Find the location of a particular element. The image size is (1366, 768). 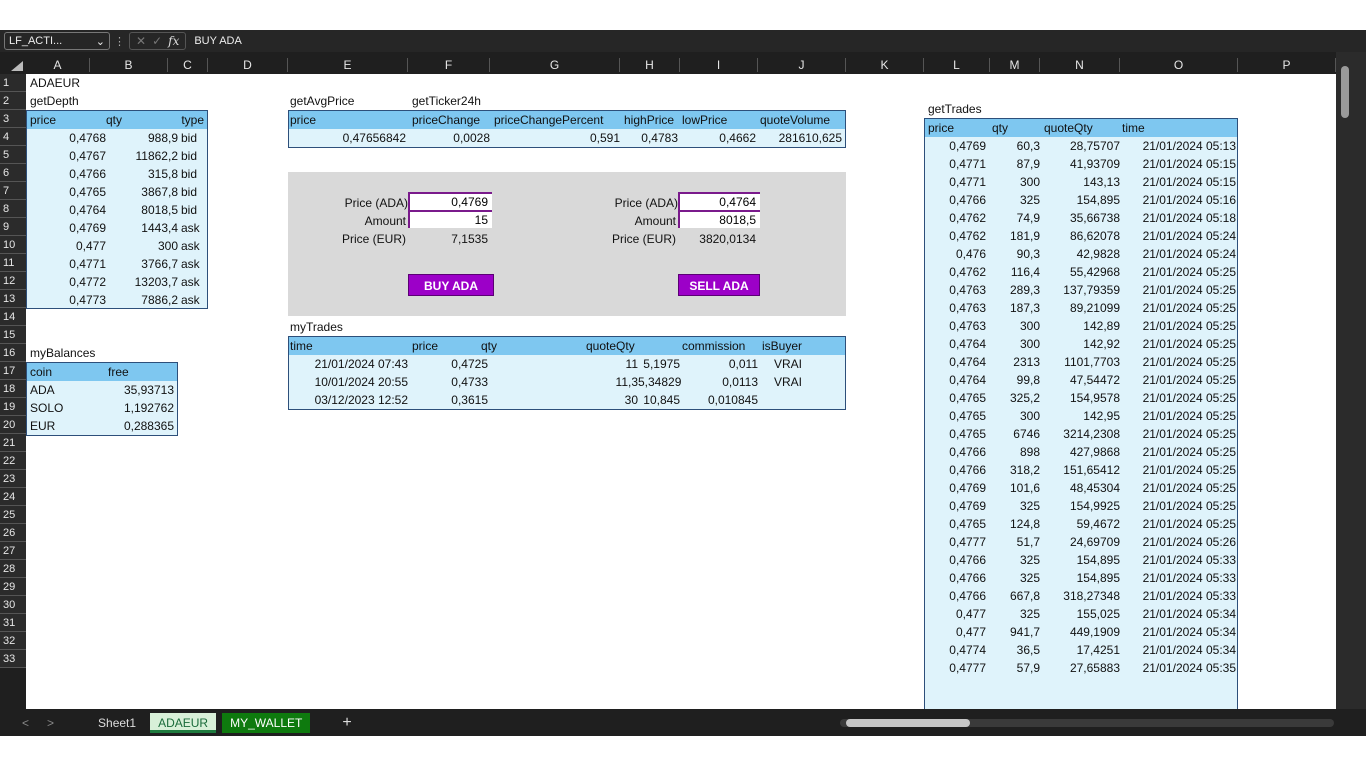

avgprice-title: getAvgPrice is located at coordinates (322, 101).